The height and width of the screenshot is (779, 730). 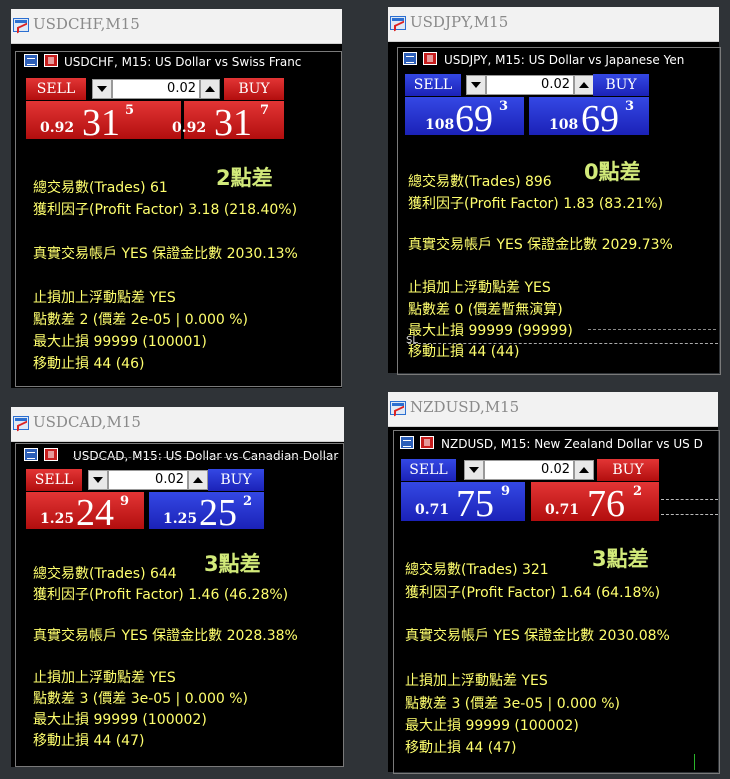 I want to click on spread-annotation: 3點差, so click(x=620, y=559).